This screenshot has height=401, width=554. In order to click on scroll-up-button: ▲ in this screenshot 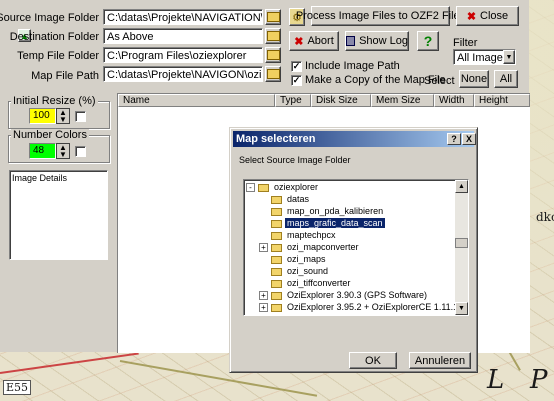, I will do `click(461, 186)`.